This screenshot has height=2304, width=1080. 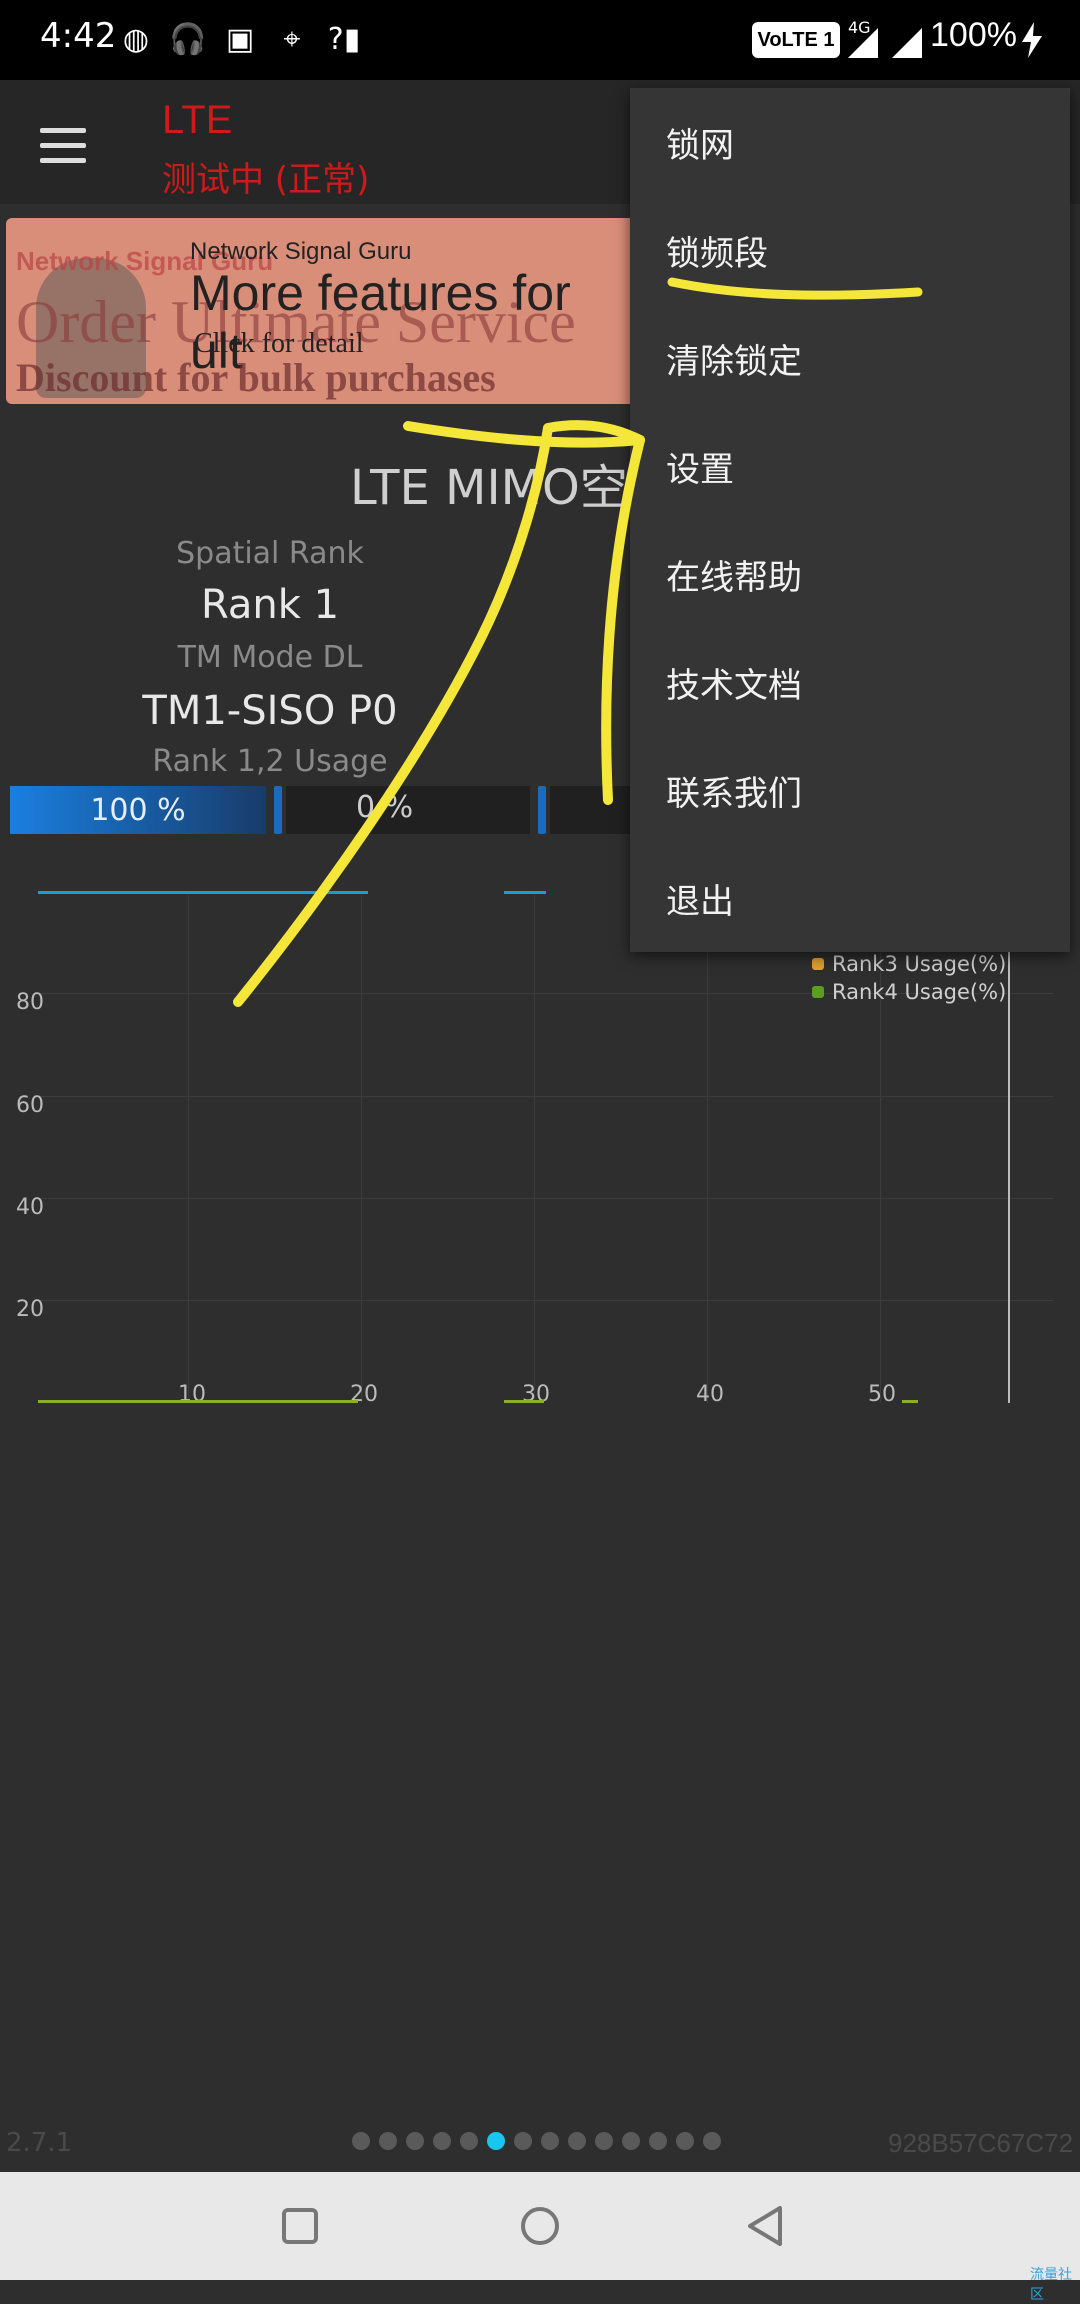 What do you see at coordinates (540, 2226) in the screenshot?
I see `home-icon` at bounding box center [540, 2226].